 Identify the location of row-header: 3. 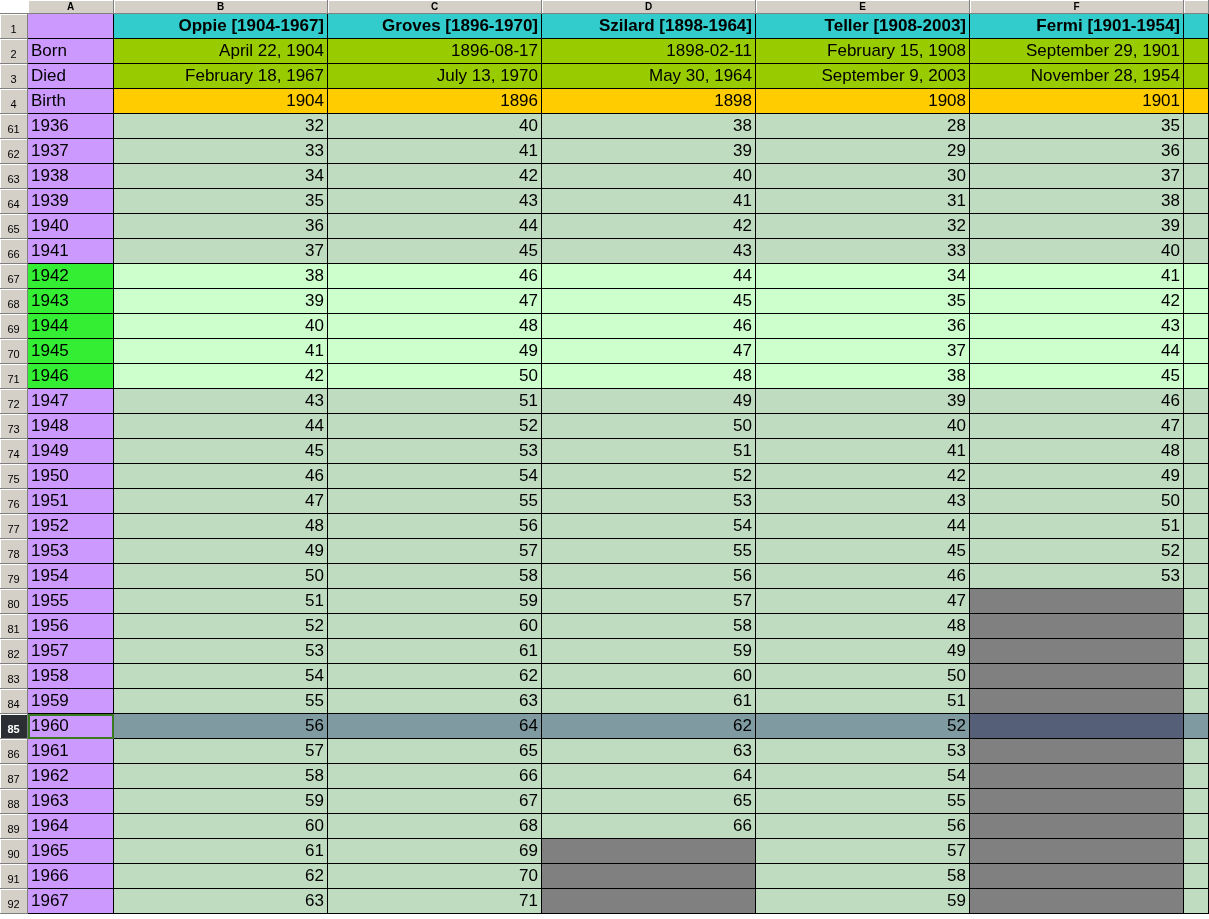
(14, 76).